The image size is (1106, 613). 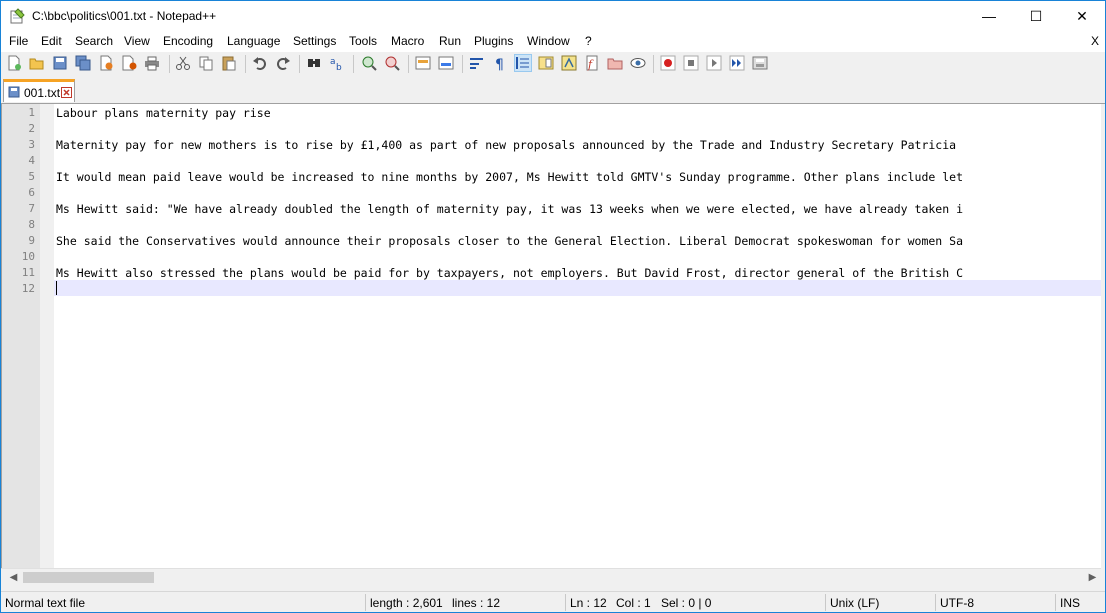 I want to click on line-number: 4, so click(x=31, y=160).